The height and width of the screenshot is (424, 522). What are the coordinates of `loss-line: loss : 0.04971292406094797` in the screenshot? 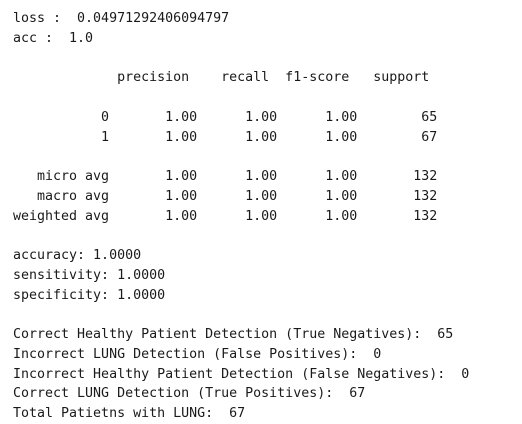 It's located at (121, 18).